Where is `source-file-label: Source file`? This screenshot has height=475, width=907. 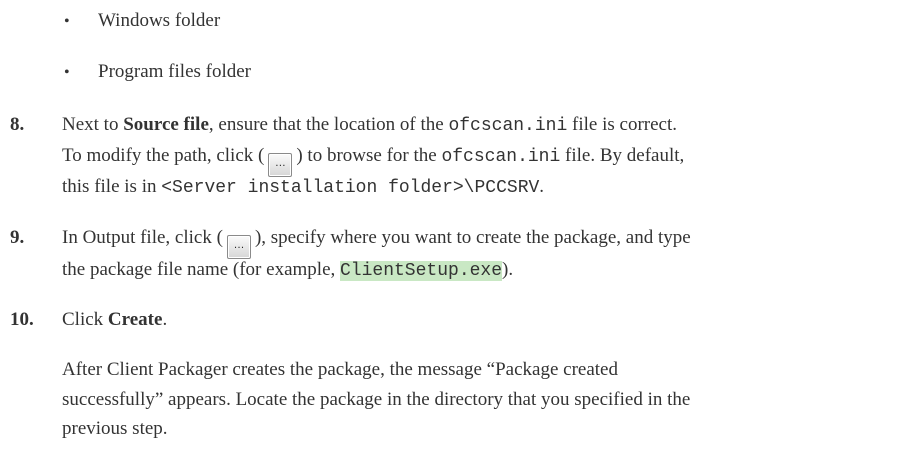 source-file-label: Source file is located at coordinates (166, 124).